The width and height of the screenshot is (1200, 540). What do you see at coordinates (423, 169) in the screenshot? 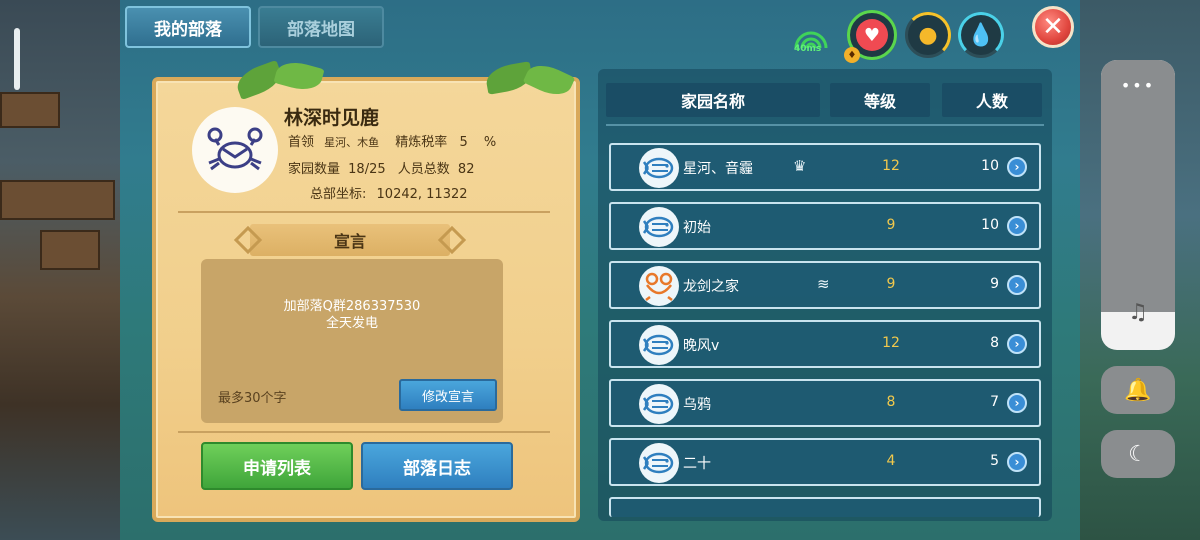
I see `members-label: 人员总数` at bounding box center [423, 169].